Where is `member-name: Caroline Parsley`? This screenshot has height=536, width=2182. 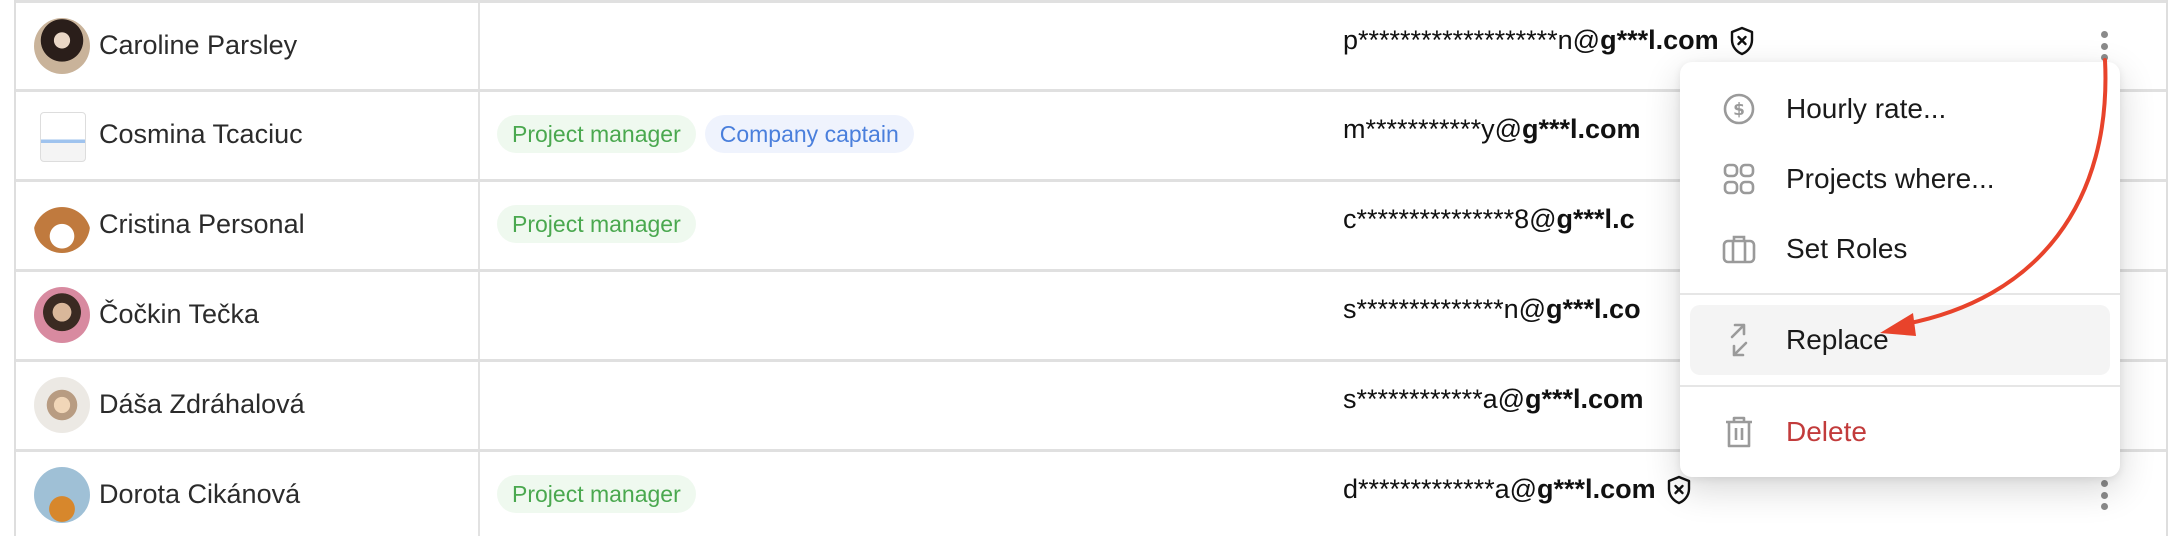
member-name: Caroline Parsley is located at coordinates (198, 45).